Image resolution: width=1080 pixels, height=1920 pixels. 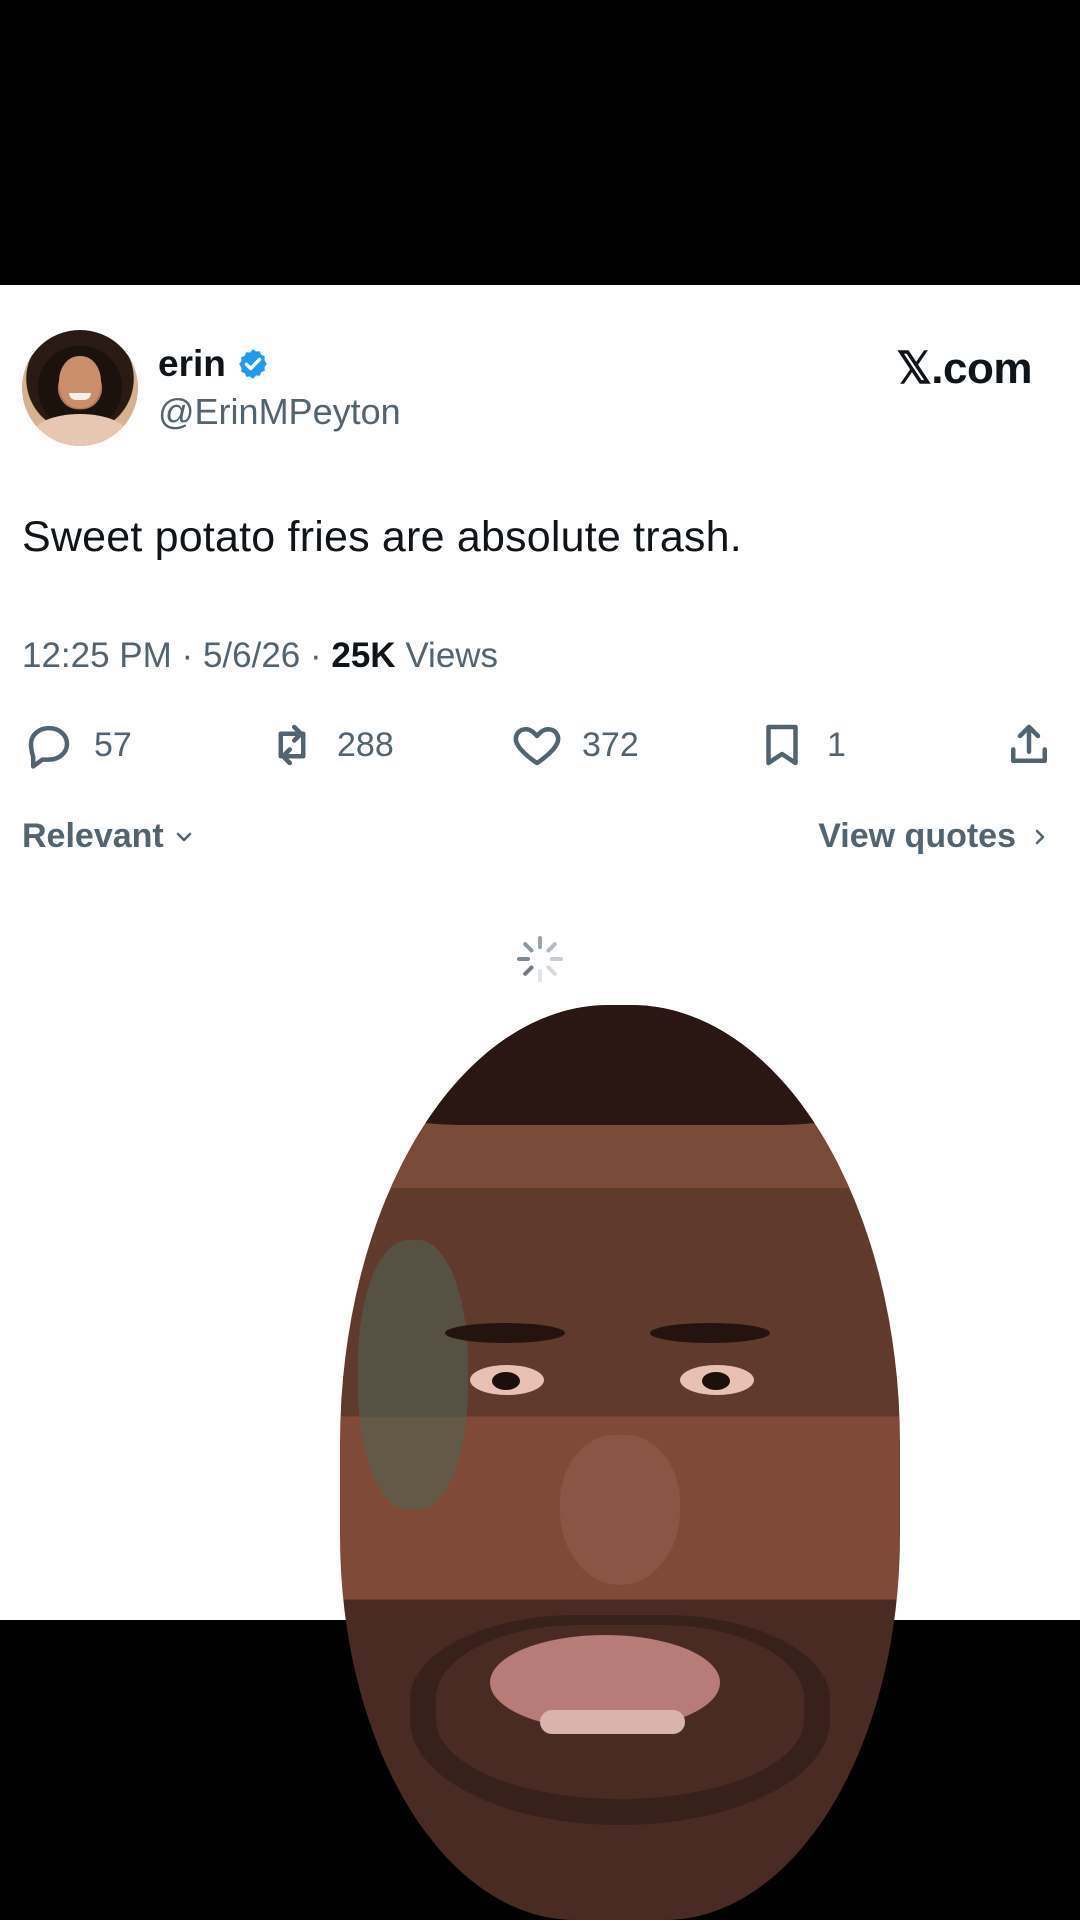 What do you see at coordinates (505, 1333) in the screenshot?
I see `person-left-eyebrow` at bounding box center [505, 1333].